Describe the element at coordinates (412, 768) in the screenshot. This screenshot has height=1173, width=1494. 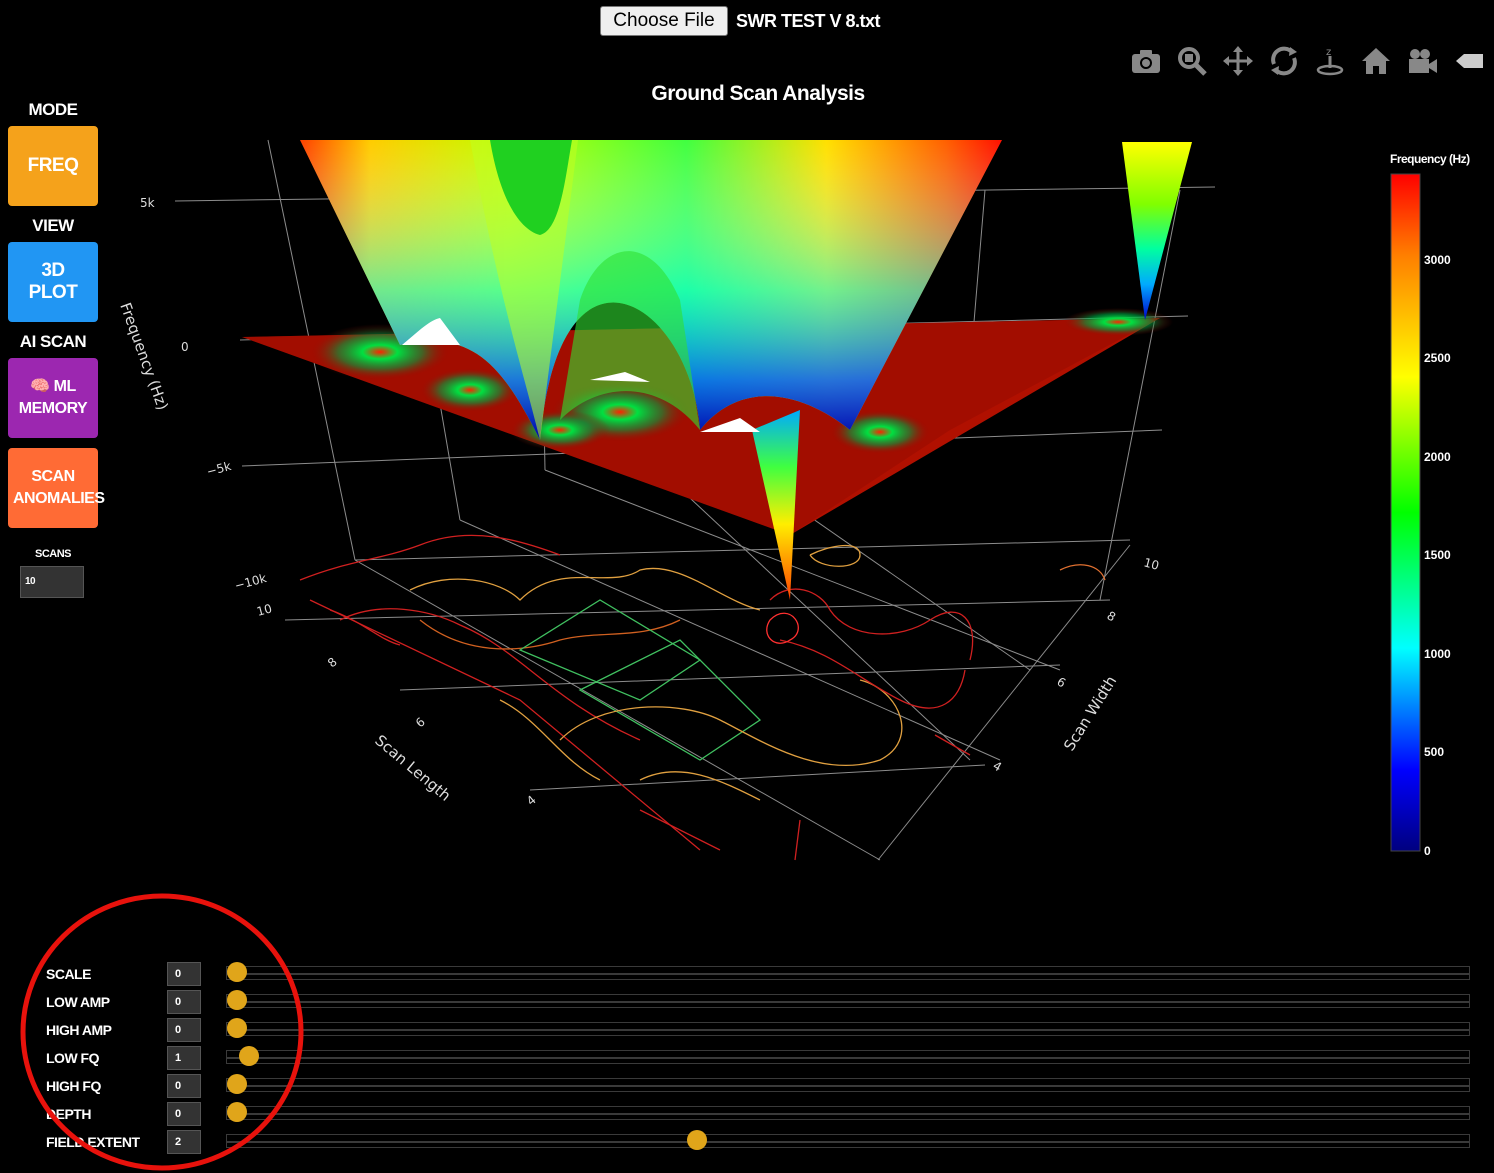
I see `x-axis-title: Scan Length` at that location.